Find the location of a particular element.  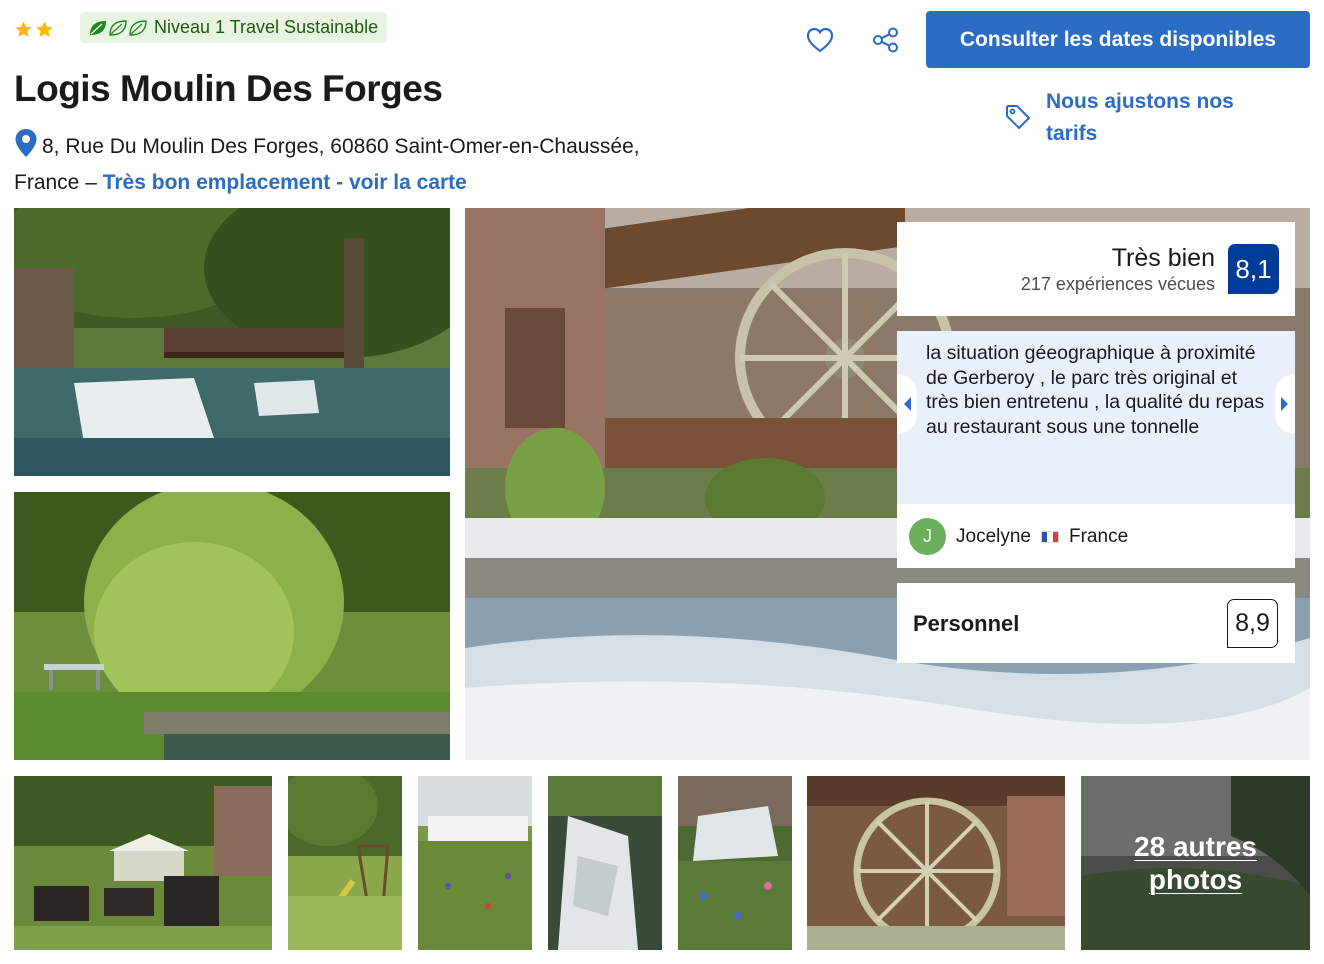

garden-furniture-photo is located at coordinates (143, 863).